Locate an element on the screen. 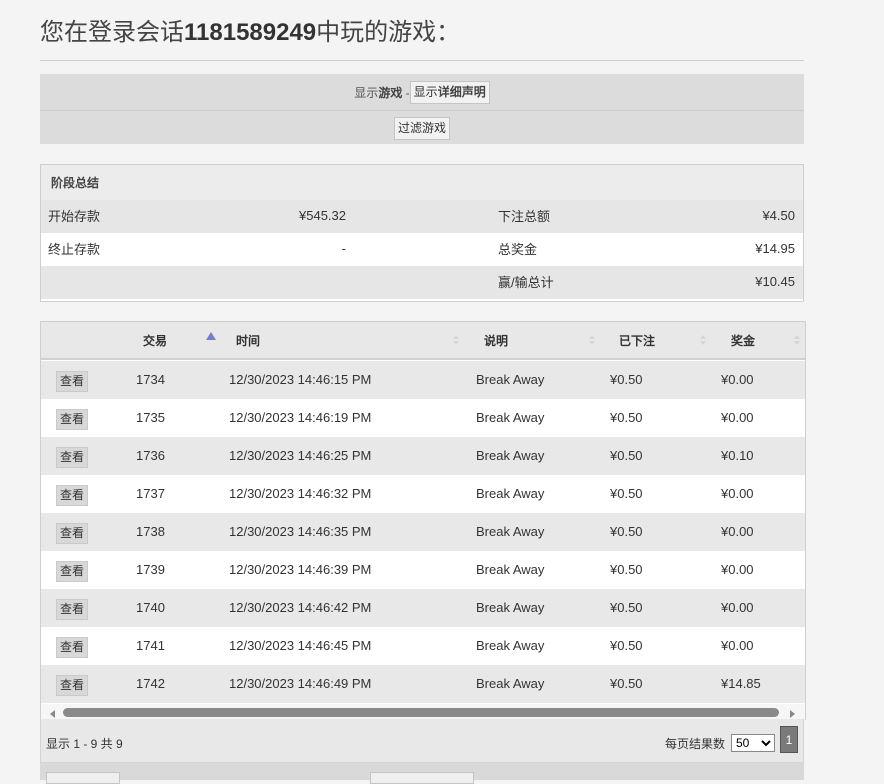 The image size is (884, 784). total-win-label: 总奖金 is located at coordinates (518, 249).